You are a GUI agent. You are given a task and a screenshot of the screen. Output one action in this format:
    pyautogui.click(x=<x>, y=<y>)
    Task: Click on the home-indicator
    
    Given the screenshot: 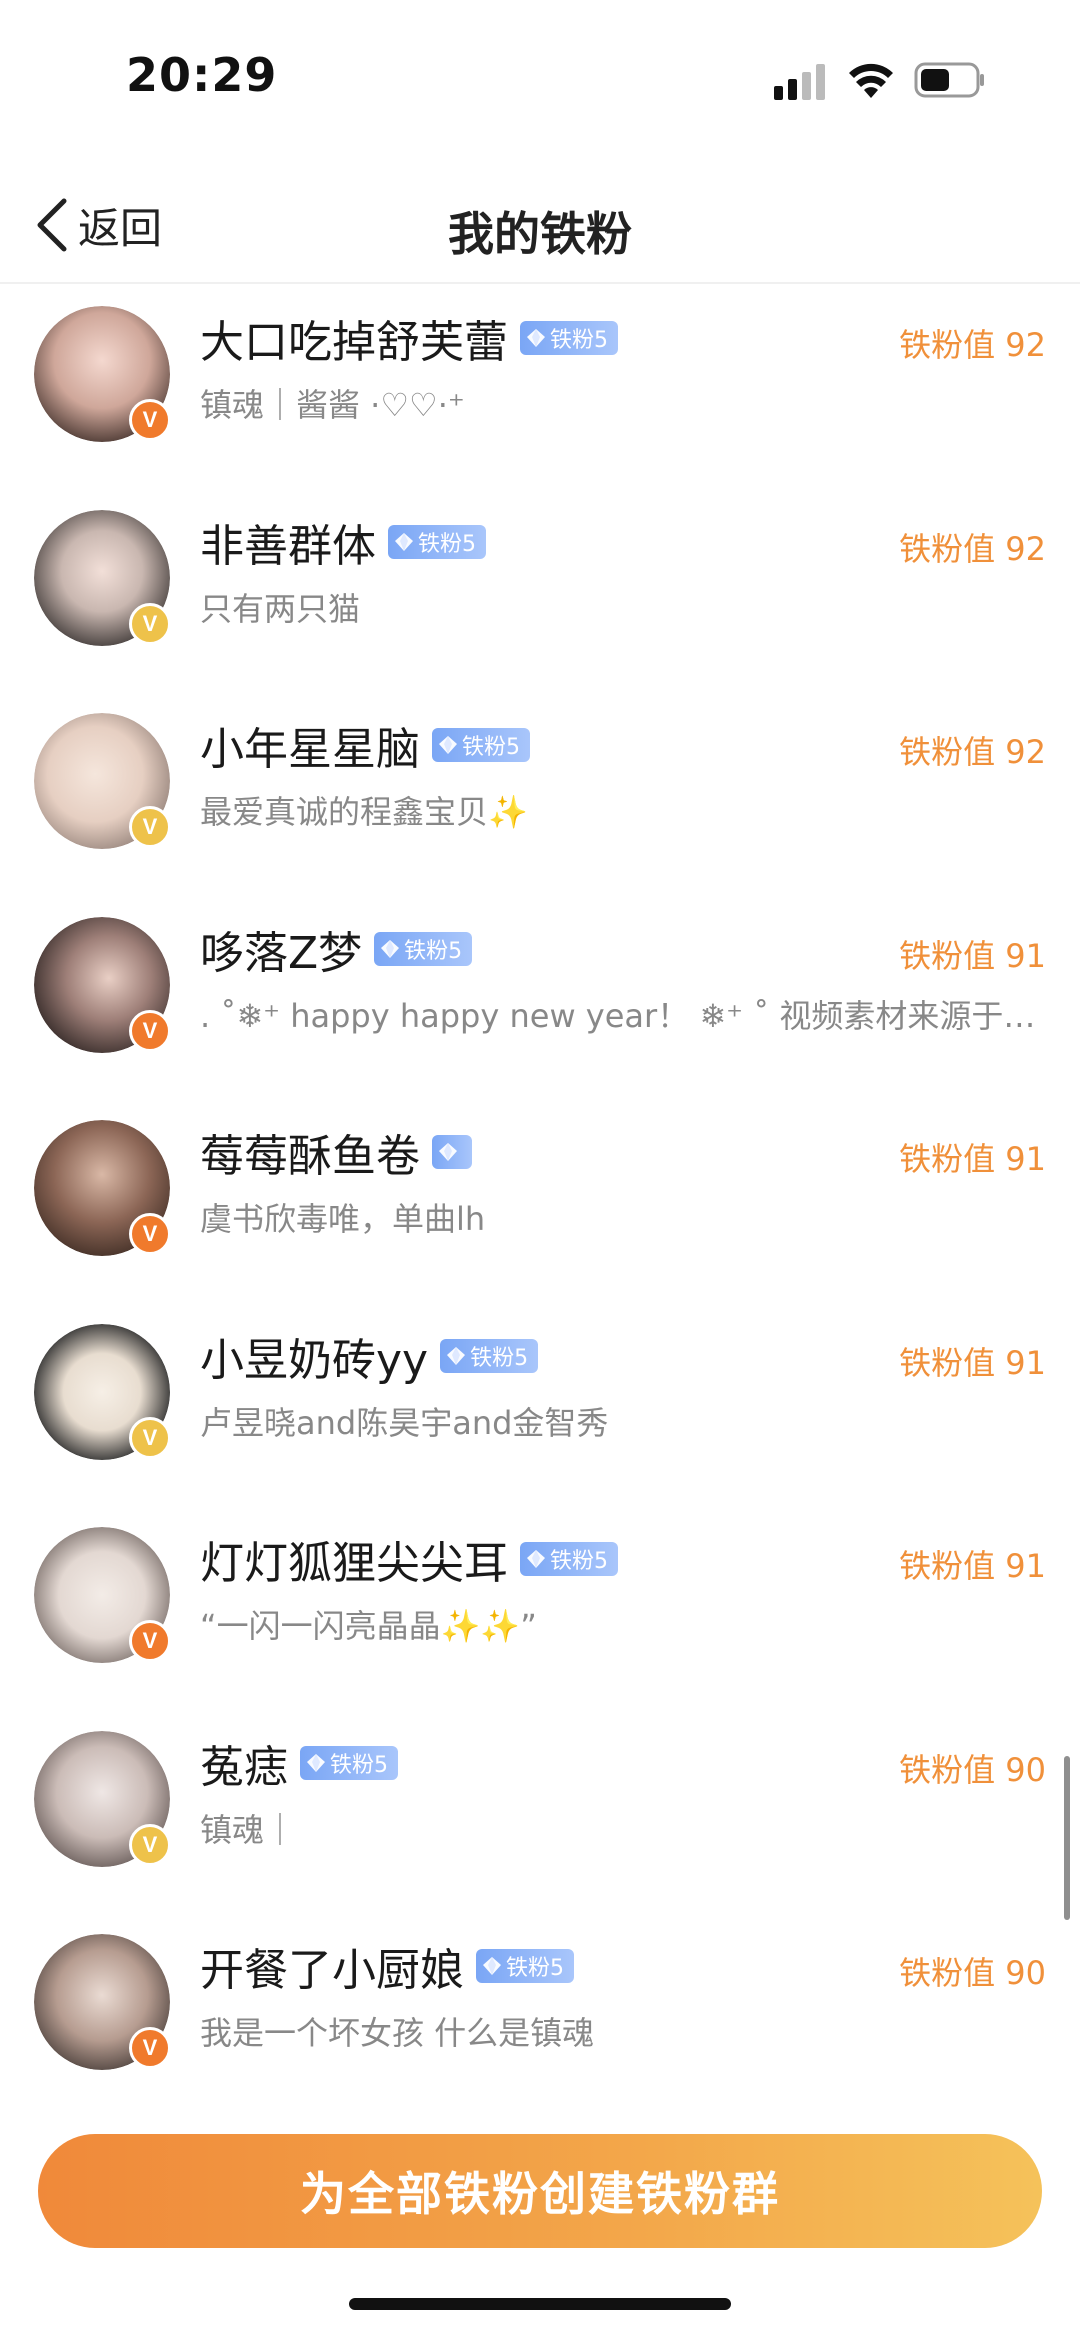 What is the action you would take?
    pyautogui.click(x=540, y=2304)
    